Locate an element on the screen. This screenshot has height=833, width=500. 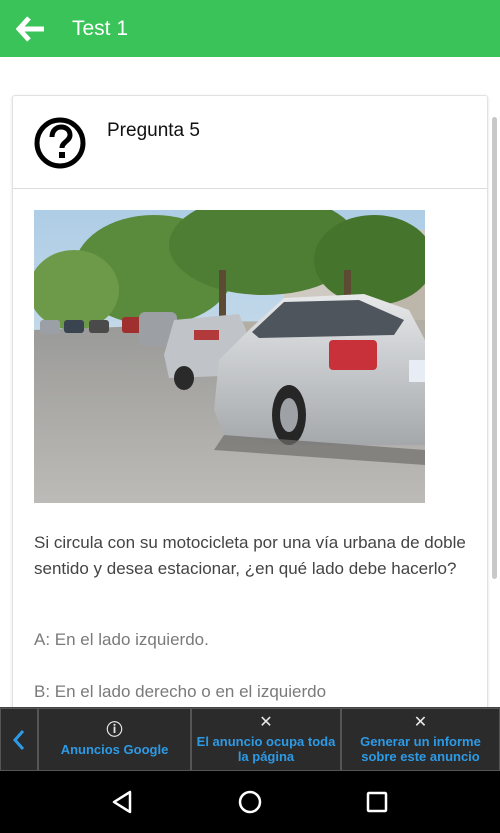
ad-fullpage-button: ✕ El anuncio ocupa toda la página is located at coordinates (266, 739).